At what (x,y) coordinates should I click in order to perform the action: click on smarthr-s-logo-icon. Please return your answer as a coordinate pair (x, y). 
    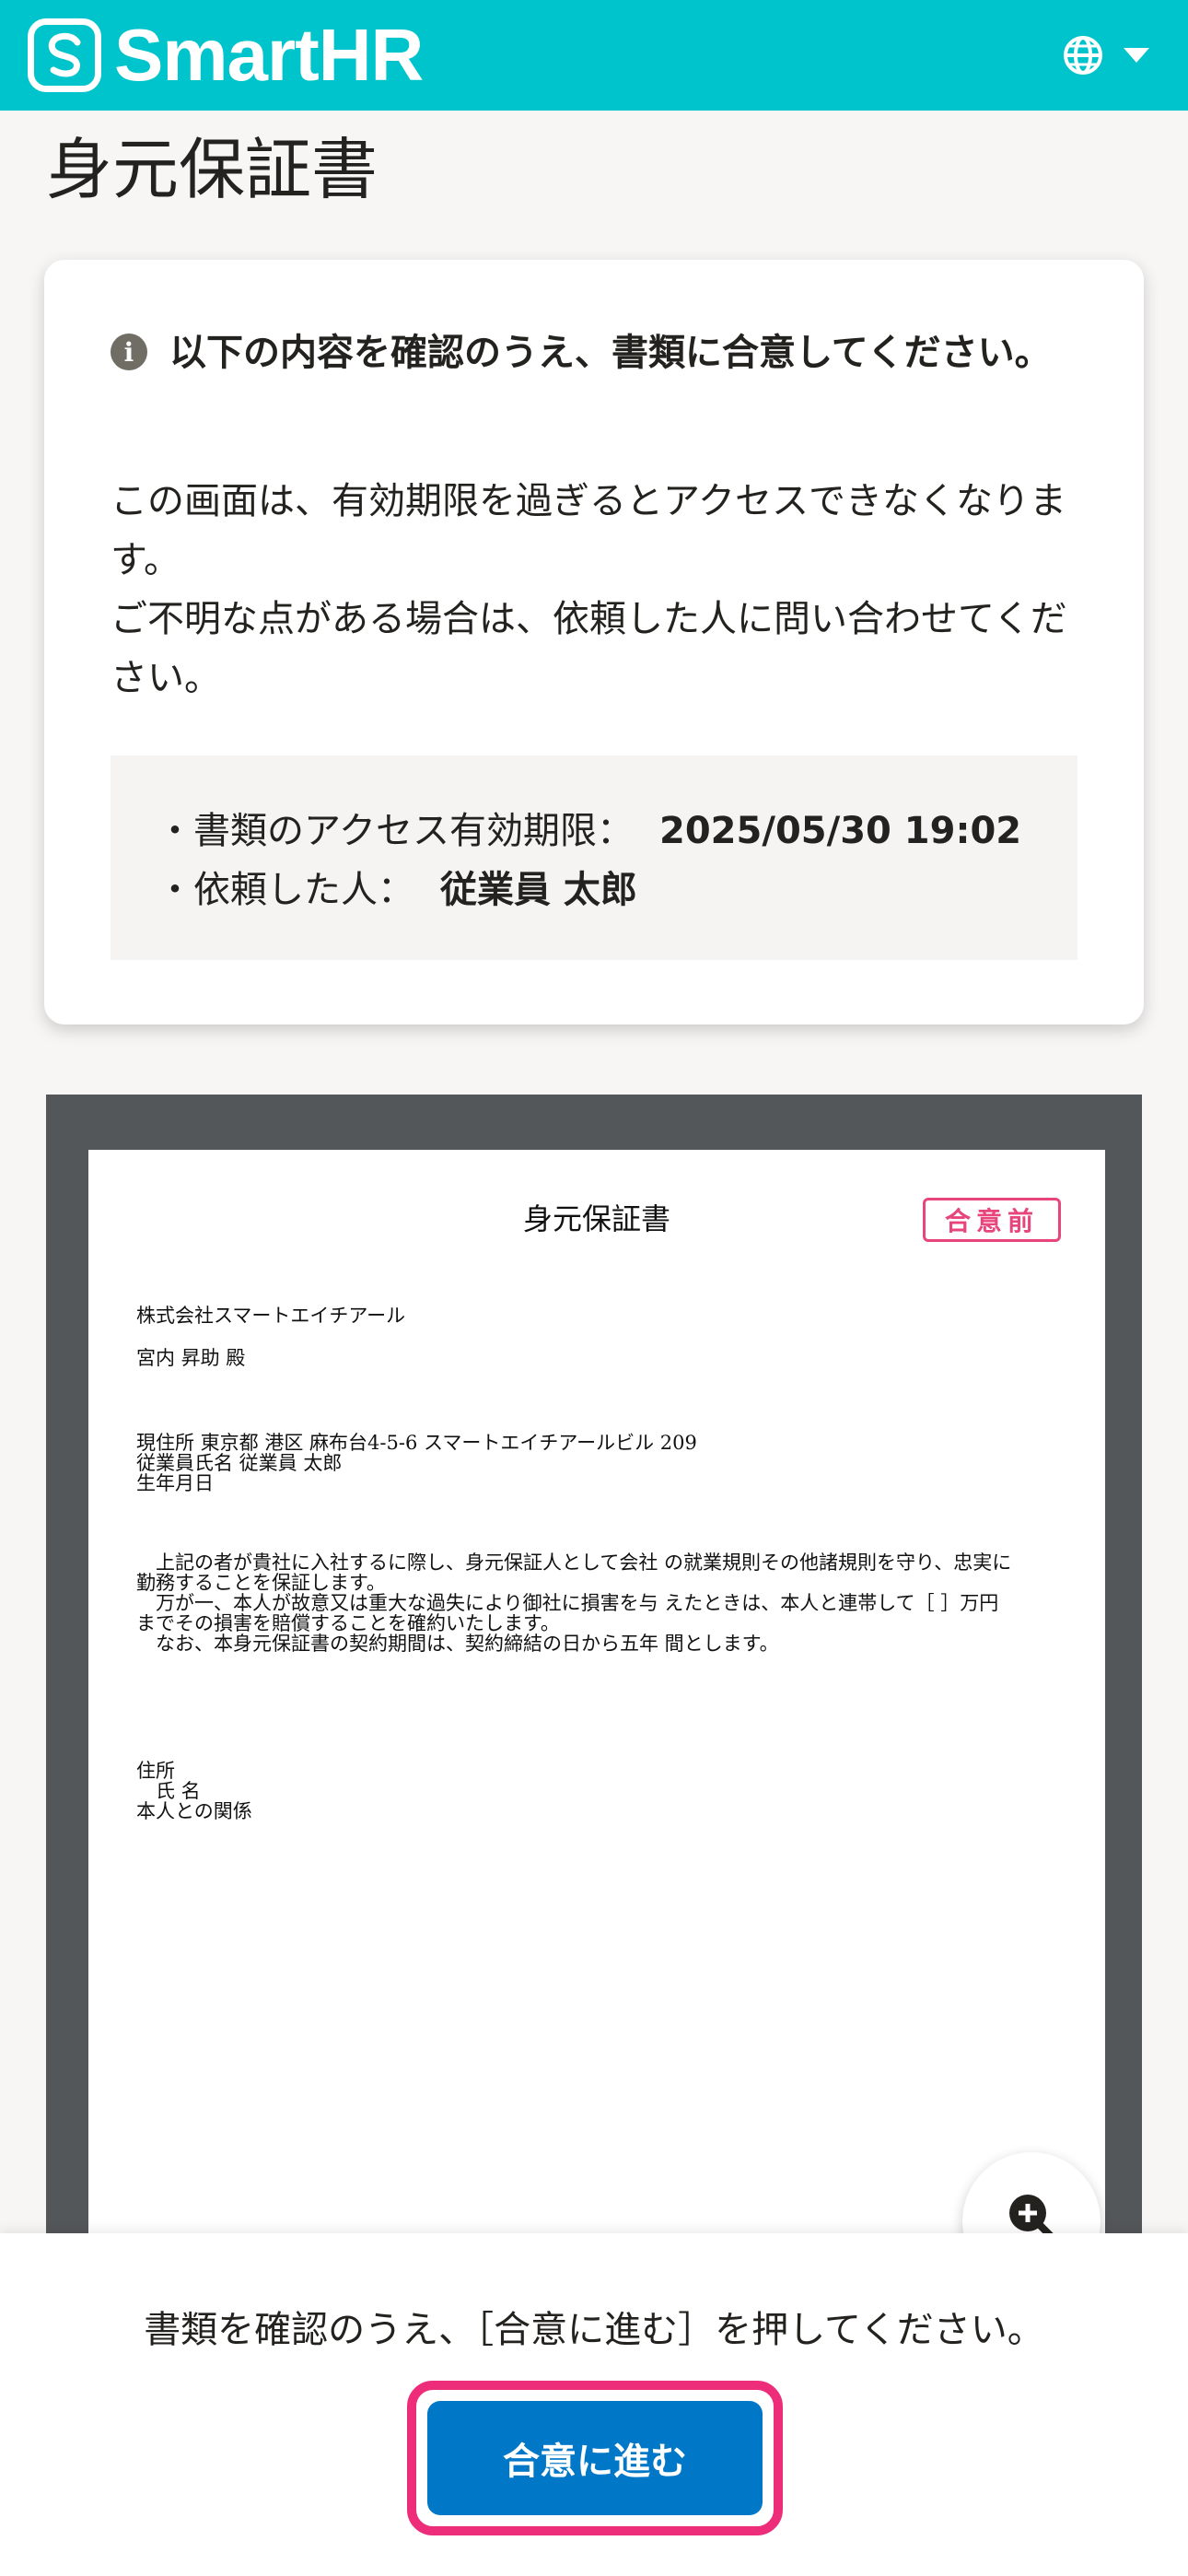
    Looking at the image, I should click on (64, 55).